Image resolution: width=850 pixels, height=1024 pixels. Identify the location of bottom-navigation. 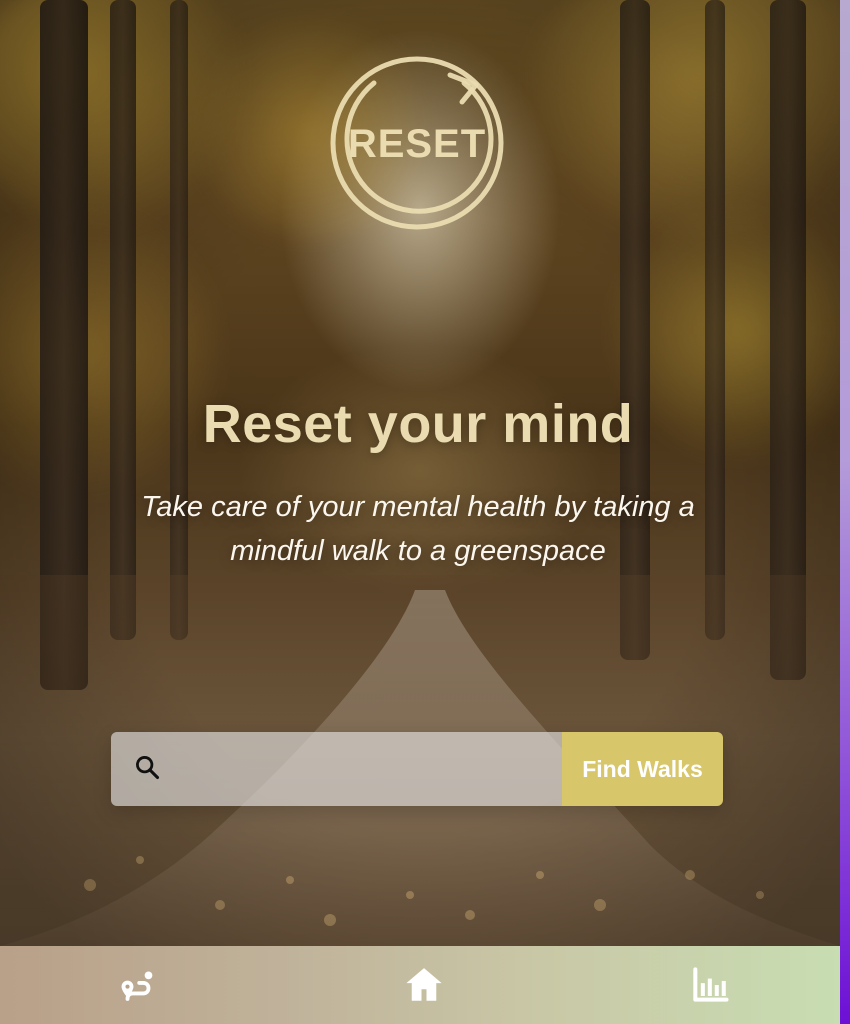
(420, 985).